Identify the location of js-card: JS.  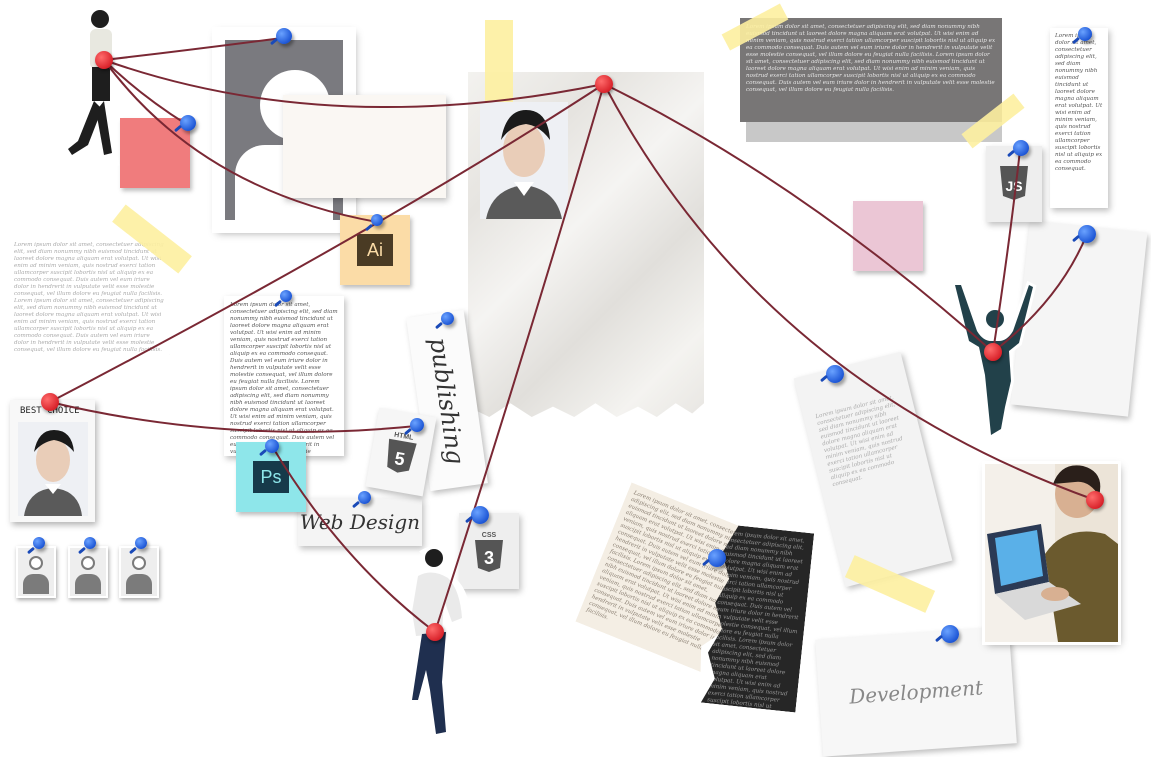
(1014, 184).